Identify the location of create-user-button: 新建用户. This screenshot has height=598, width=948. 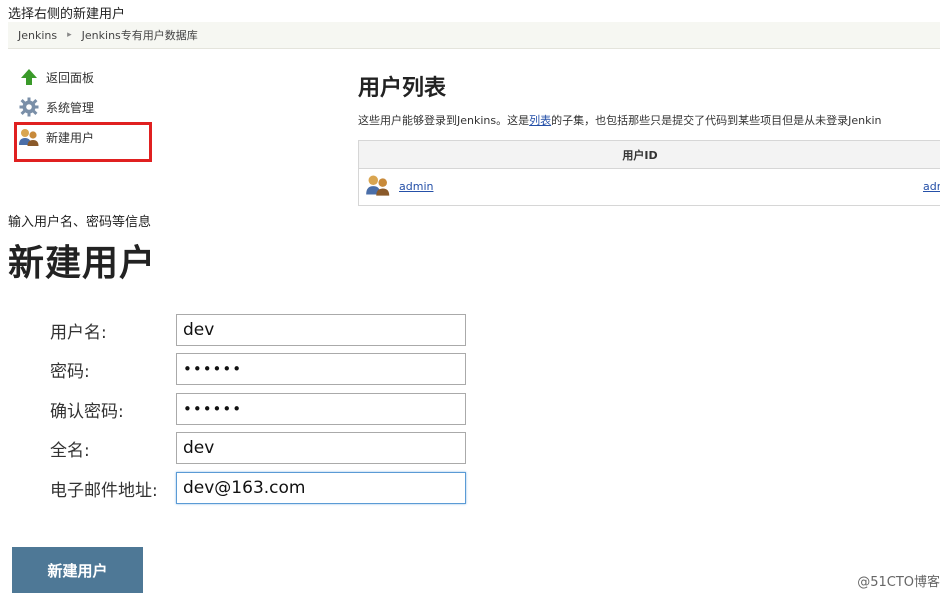
(77, 570).